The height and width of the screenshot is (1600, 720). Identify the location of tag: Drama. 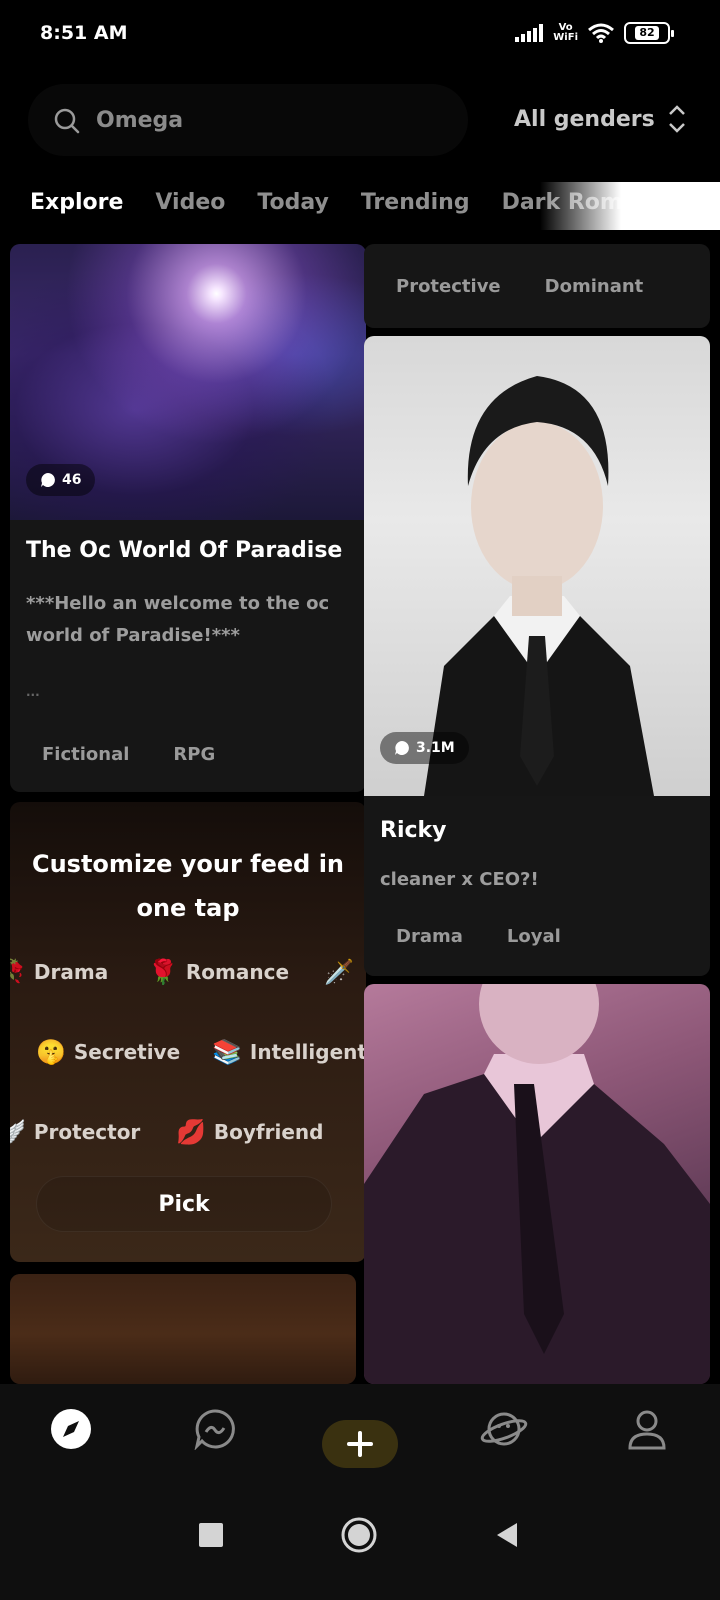
(429, 936).